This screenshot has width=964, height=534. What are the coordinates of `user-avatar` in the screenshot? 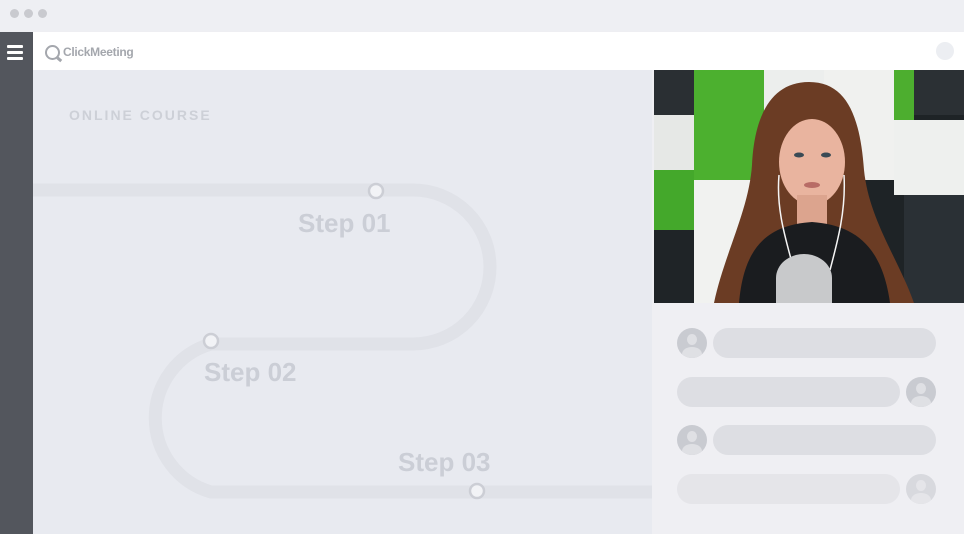 It's located at (945, 51).